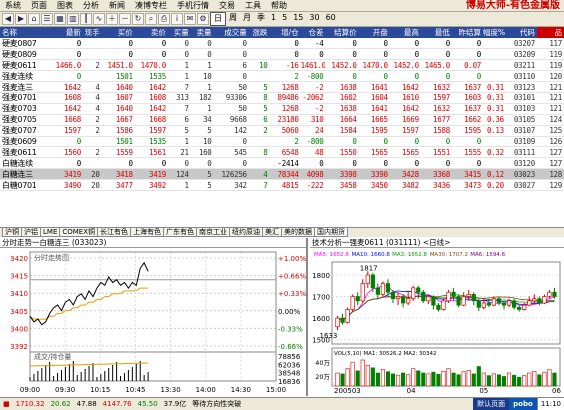 The width and height of the screenshot is (564, 410). What do you see at coordinates (202, 32) in the screenshot?
I see `column-header: 卖量` at bounding box center [202, 32].